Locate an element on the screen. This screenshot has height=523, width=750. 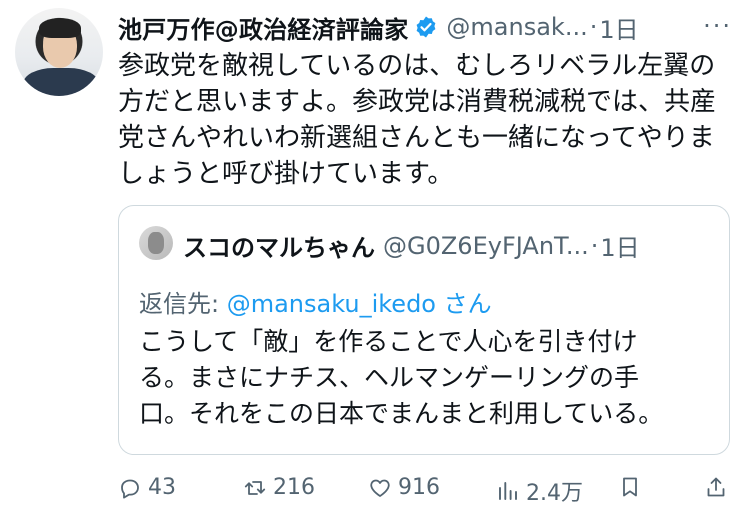
quote-time: 1日 is located at coordinates (620, 248).